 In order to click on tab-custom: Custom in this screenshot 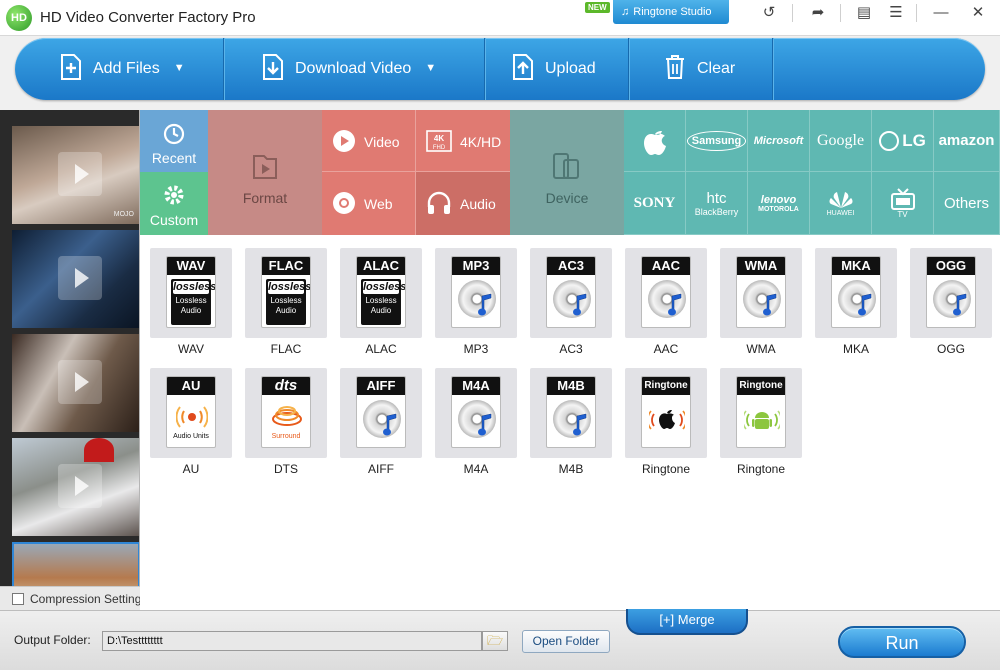, I will do `click(174, 203)`.